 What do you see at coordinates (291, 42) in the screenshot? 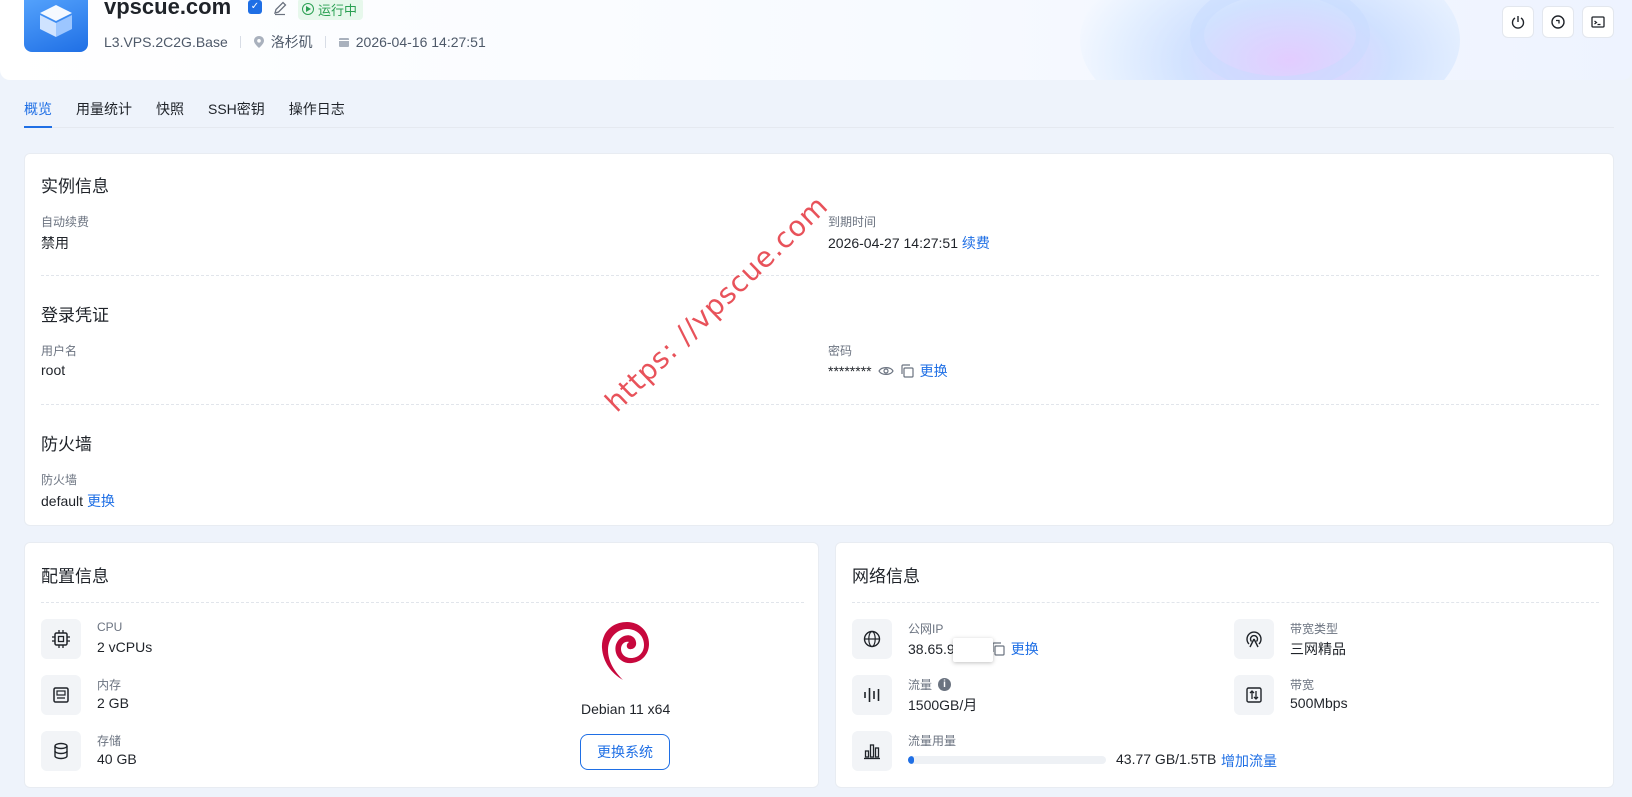
I see `location-text: 洛杉矶` at bounding box center [291, 42].